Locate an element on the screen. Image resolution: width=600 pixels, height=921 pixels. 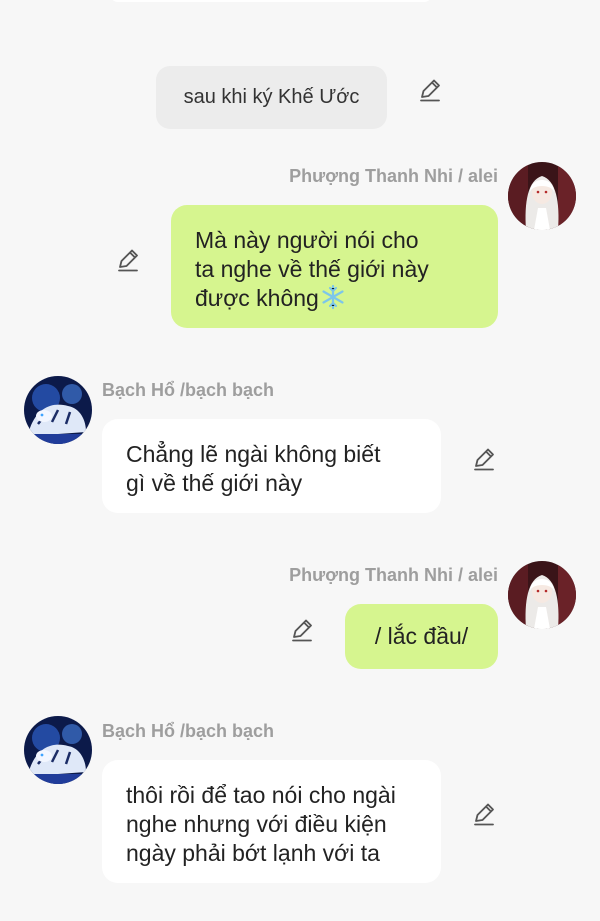
message-line: / lắc đầu/ is located at coordinates (421, 636).